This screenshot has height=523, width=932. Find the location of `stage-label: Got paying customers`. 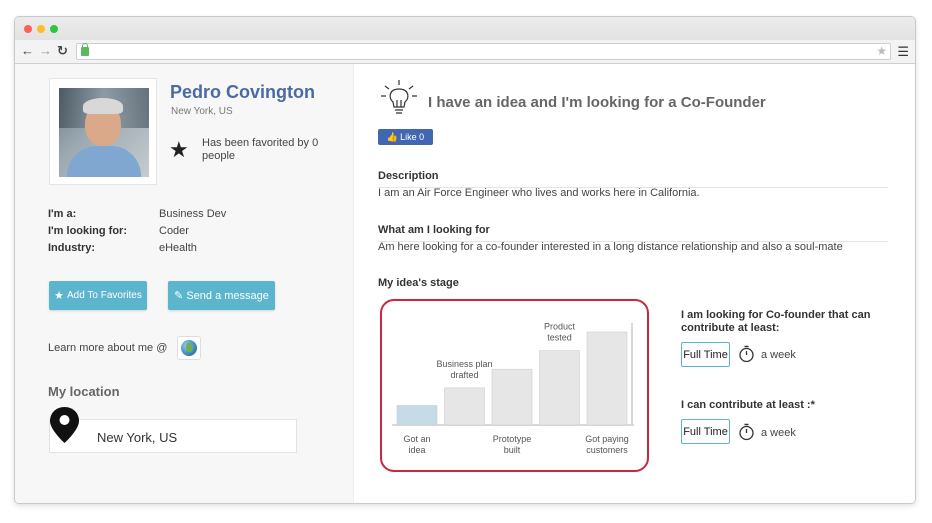

stage-label: Got paying customers is located at coordinates (607, 444).